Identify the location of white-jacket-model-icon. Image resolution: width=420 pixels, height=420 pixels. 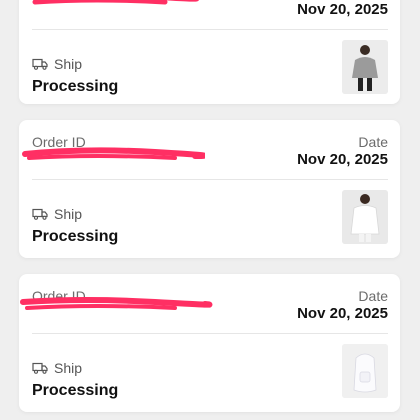
(365, 217).